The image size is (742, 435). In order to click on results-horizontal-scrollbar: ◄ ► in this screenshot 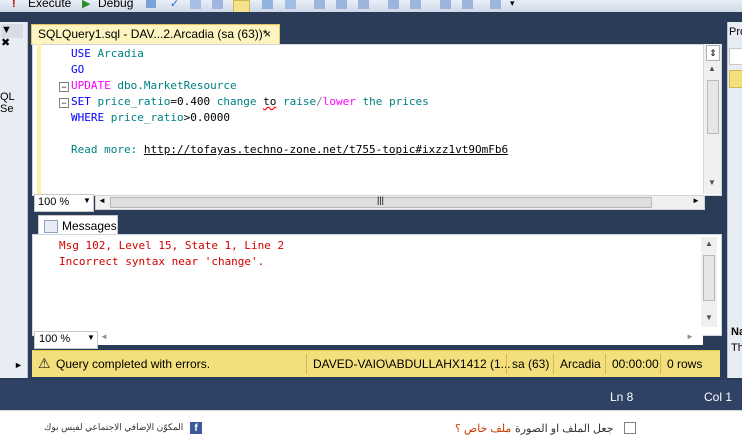, I will do `click(400, 338)`.